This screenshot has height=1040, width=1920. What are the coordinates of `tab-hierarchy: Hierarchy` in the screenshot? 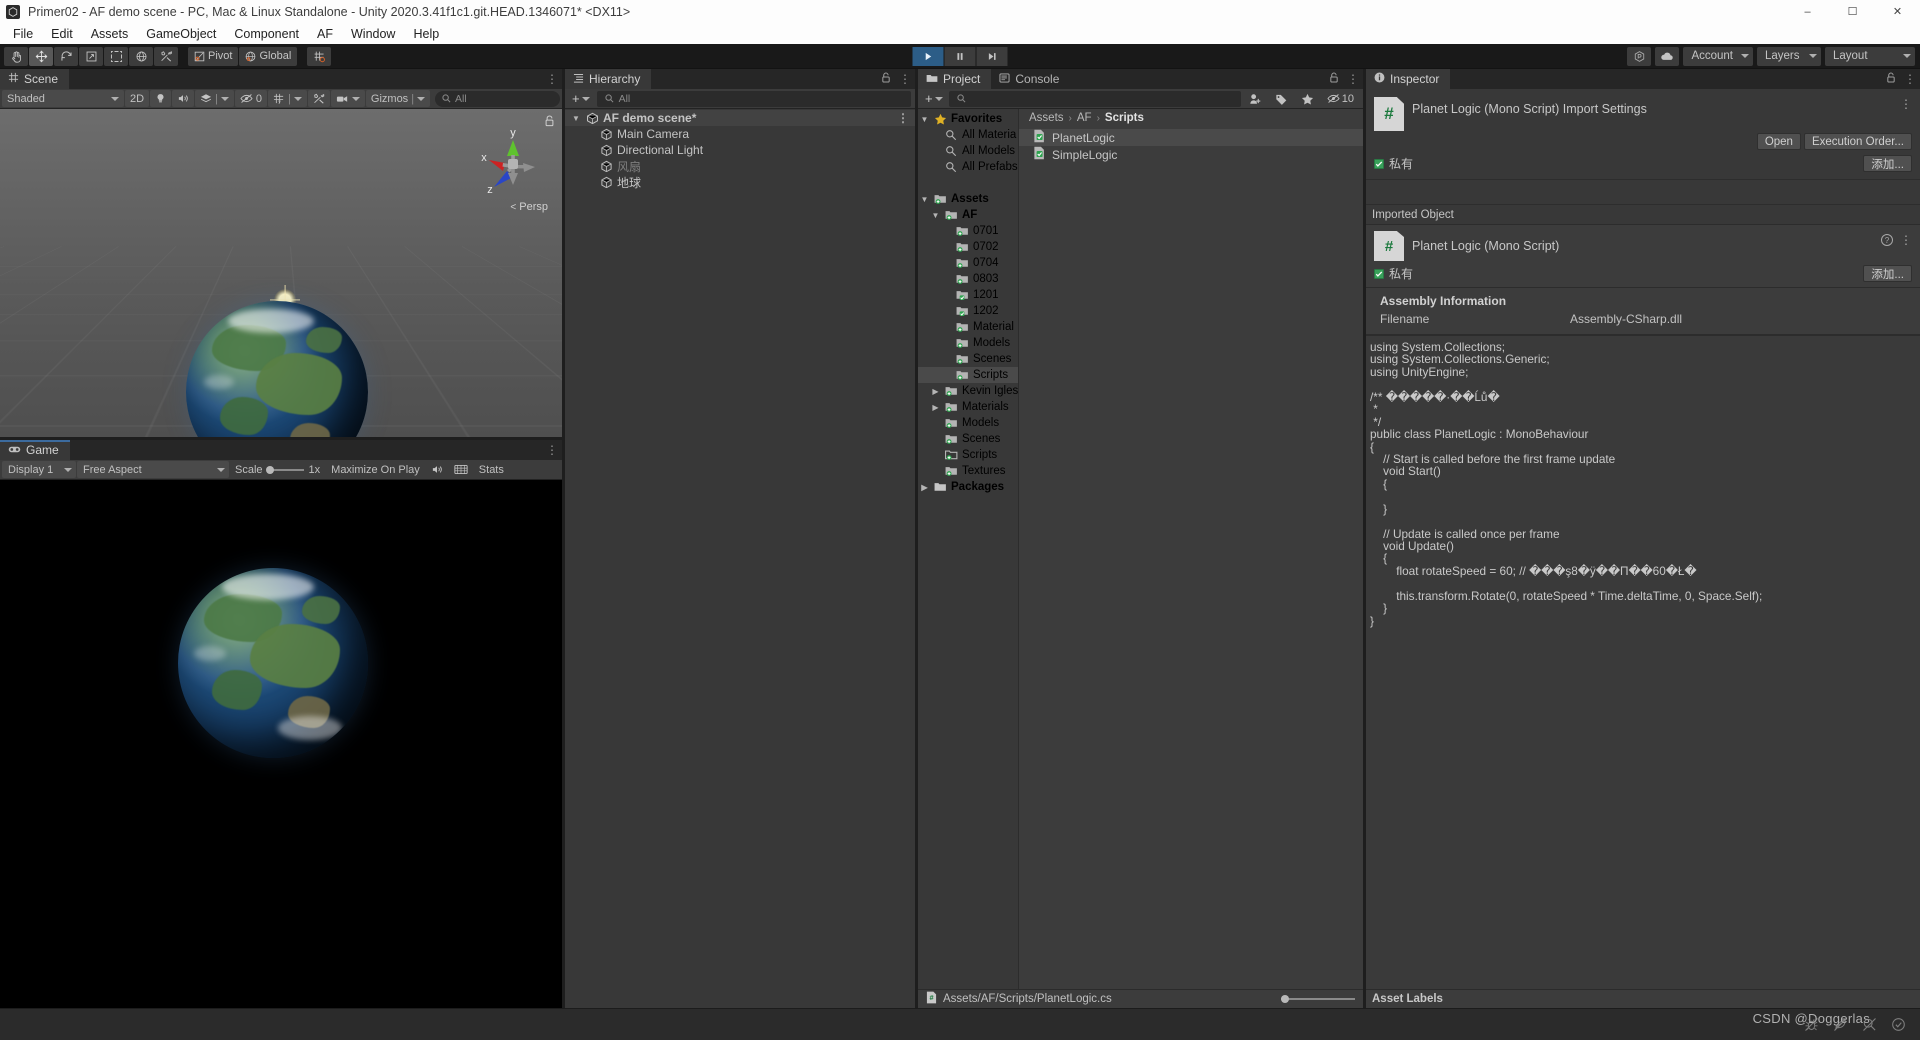 It's located at (608, 79).